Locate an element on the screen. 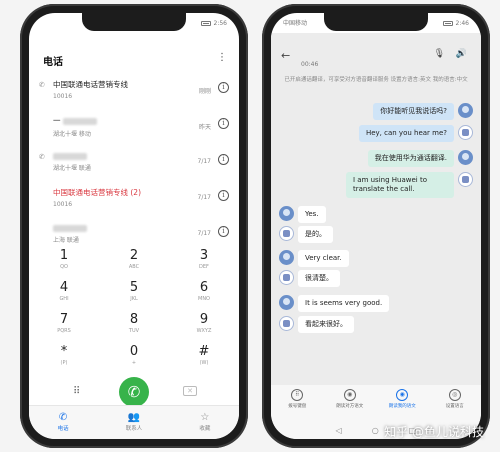 The image size is (500, 452). message-bubble: It is seems very good. is located at coordinates (344, 303).